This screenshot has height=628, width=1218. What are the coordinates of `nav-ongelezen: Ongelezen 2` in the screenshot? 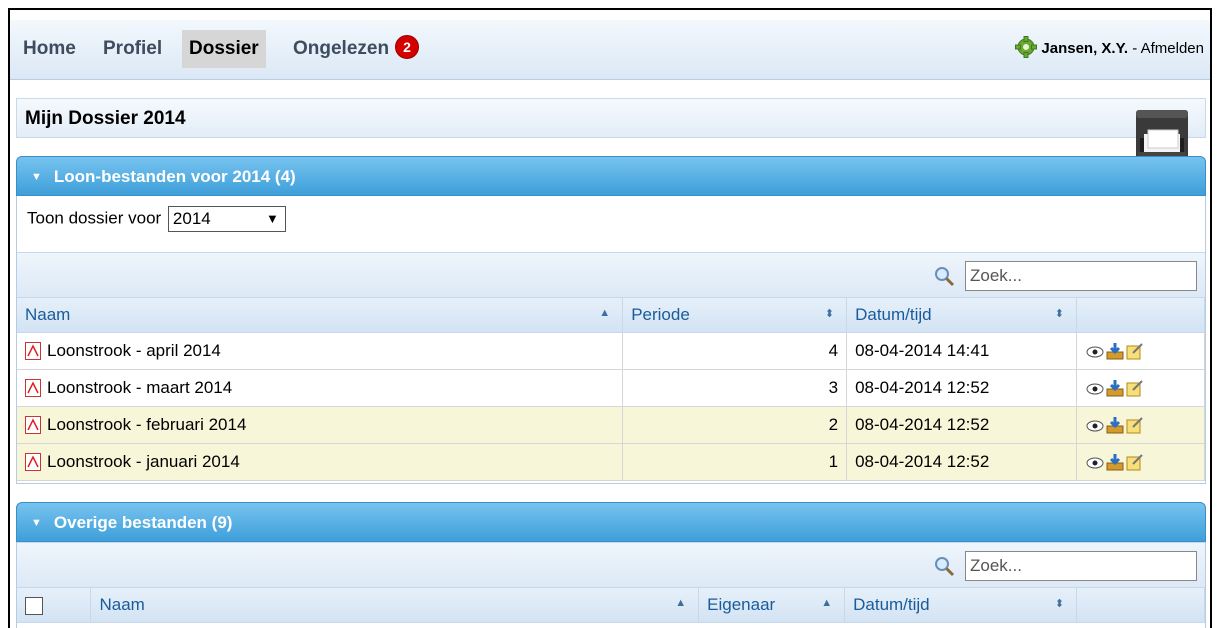 It's located at (356, 49).